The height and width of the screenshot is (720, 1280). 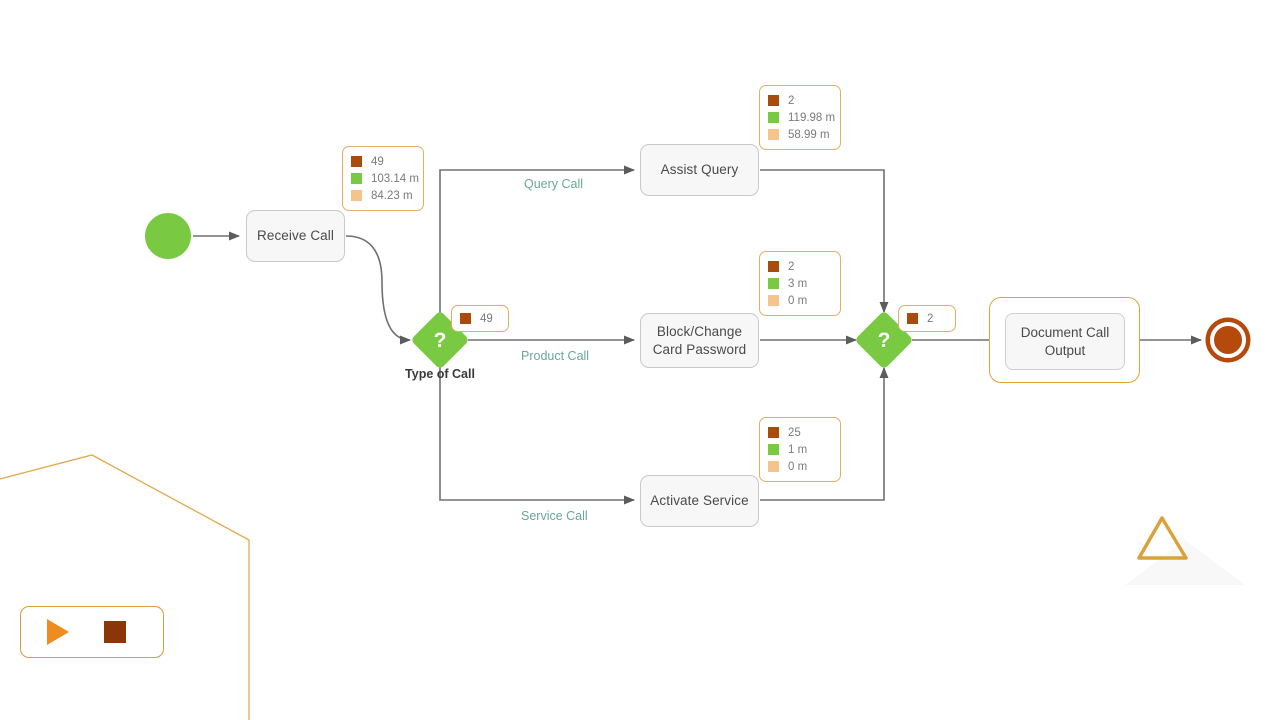 I want to click on play-icon, so click(x=58, y=632).